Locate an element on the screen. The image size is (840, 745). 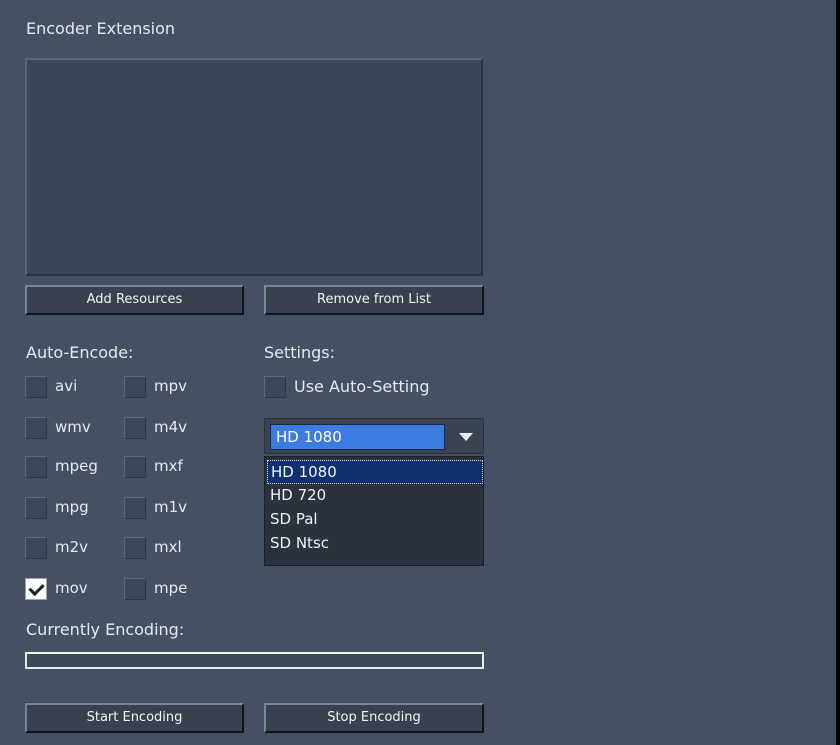
preset-dropdown-list: HD 1080 HD 720 SD Pal SD Ntsc is located at coordinates (374, 511).